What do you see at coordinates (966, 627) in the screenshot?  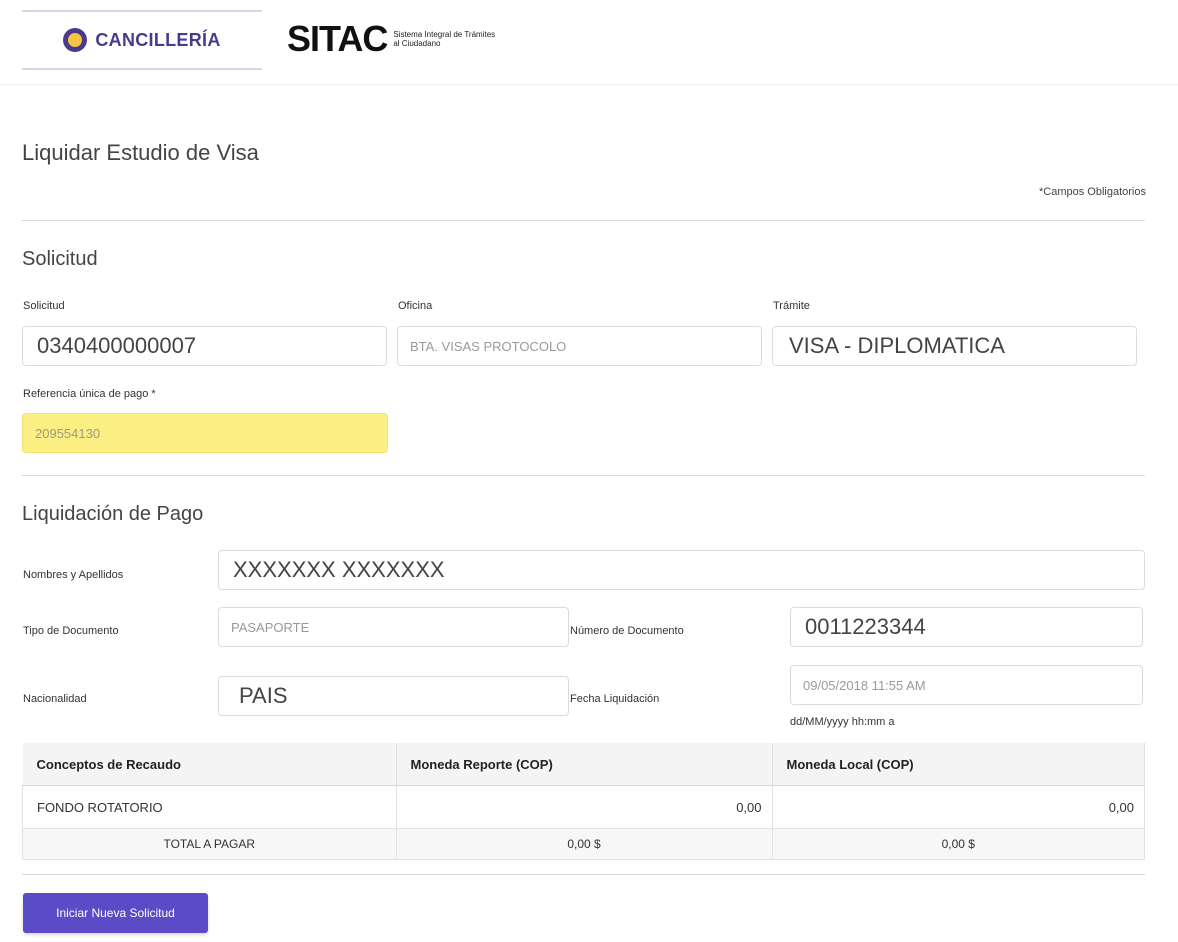 I see `numero-documento-field: 0011223344` at bounding box center [966, 627].